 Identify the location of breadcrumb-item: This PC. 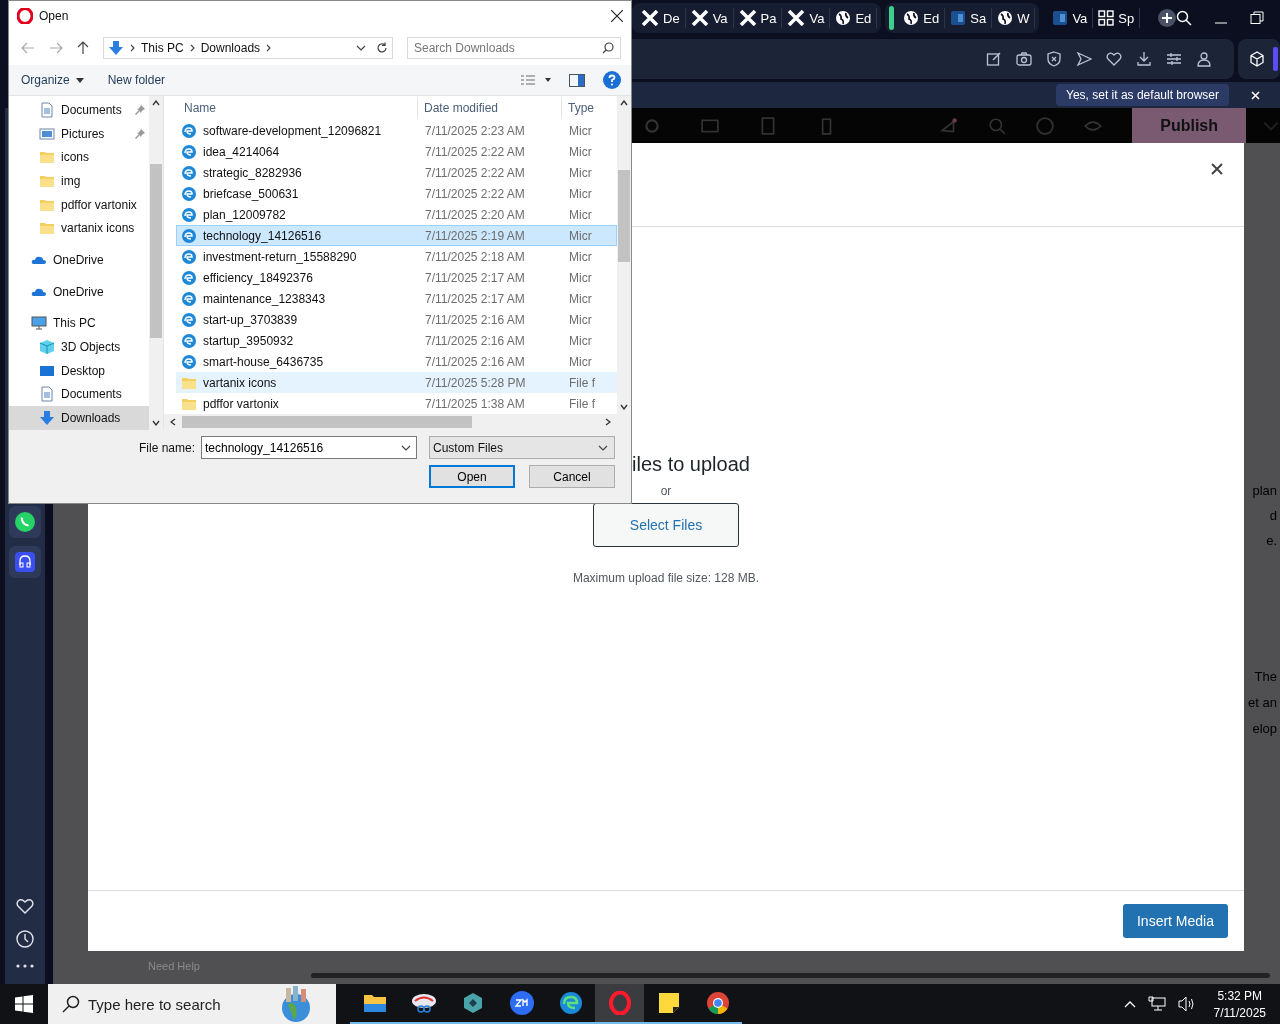
(162, 48).